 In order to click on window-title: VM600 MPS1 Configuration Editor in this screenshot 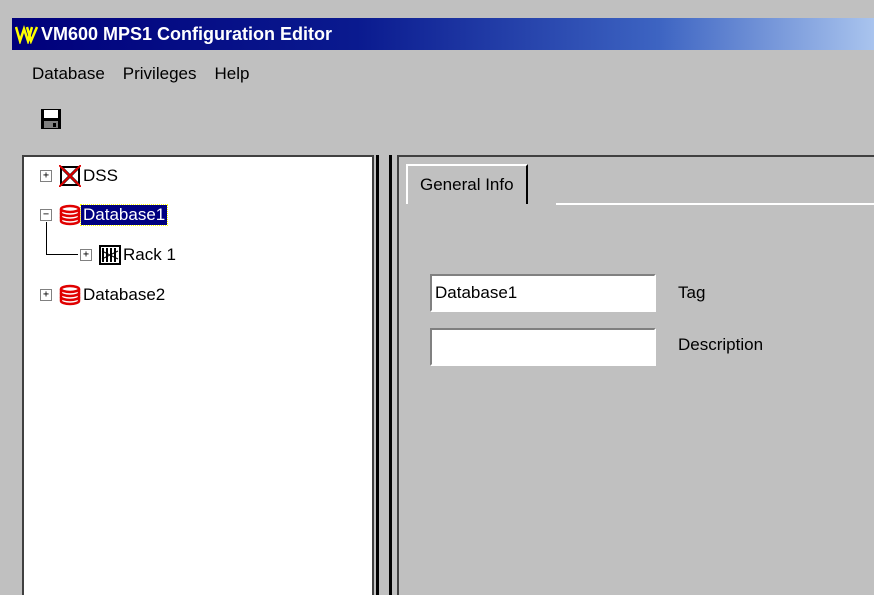, I will do `click(187, 33)`.